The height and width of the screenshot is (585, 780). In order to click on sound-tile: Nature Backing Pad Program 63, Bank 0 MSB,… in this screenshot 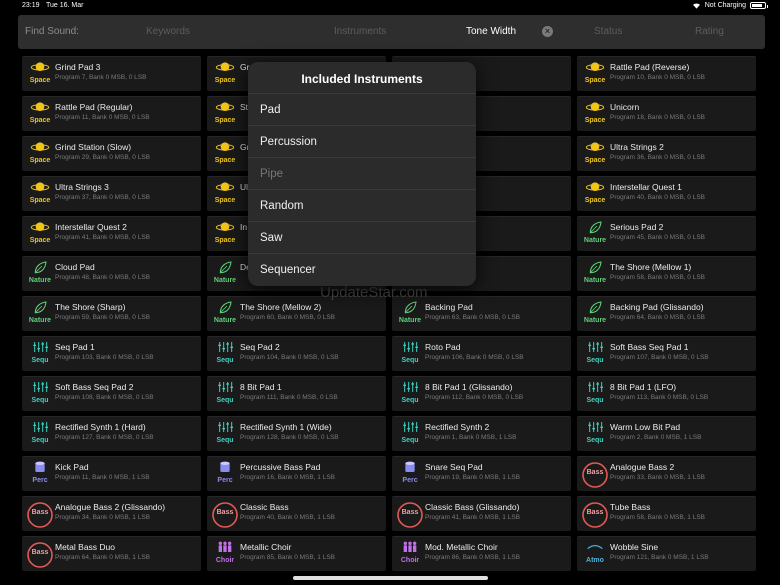, I will do `click(481, 313)`.